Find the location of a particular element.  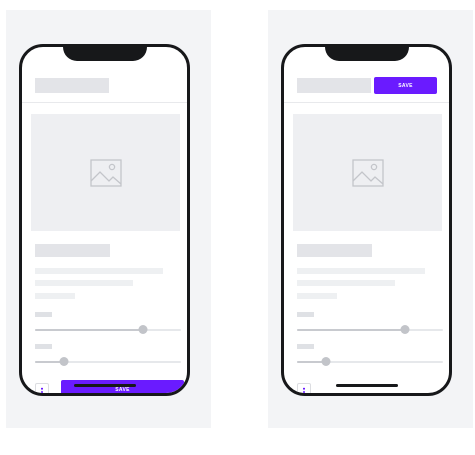

app-header: SAVE is located at coordinates (366, 88).